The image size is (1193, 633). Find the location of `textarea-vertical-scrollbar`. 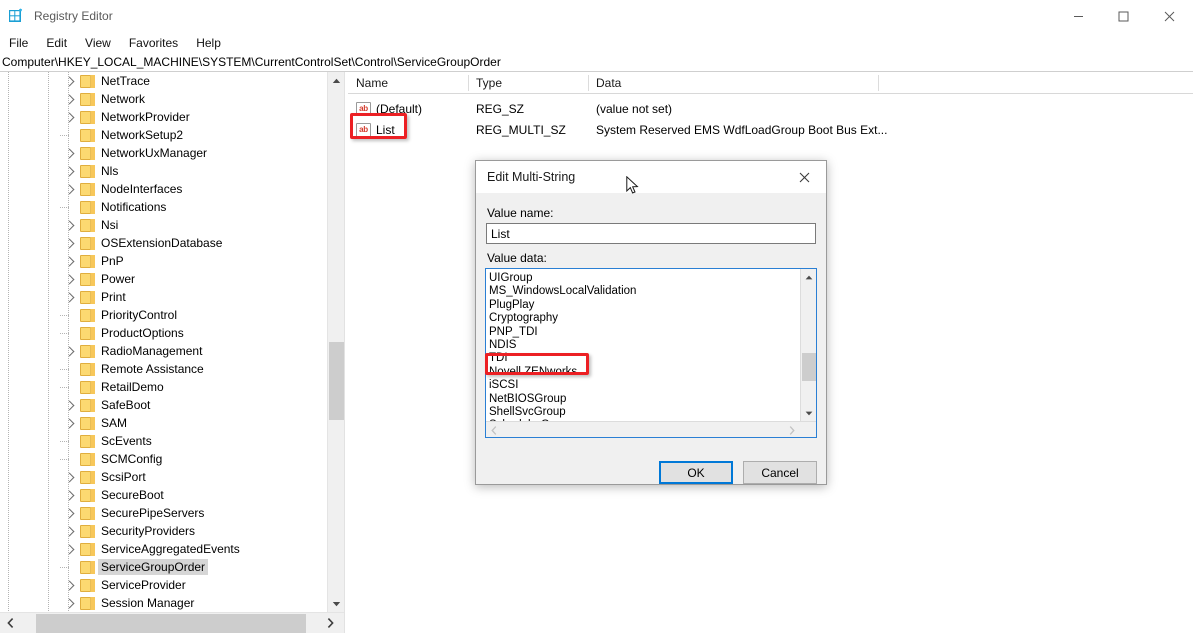

textarea-vertical-scrollbar is located at coordinates (808, 345).